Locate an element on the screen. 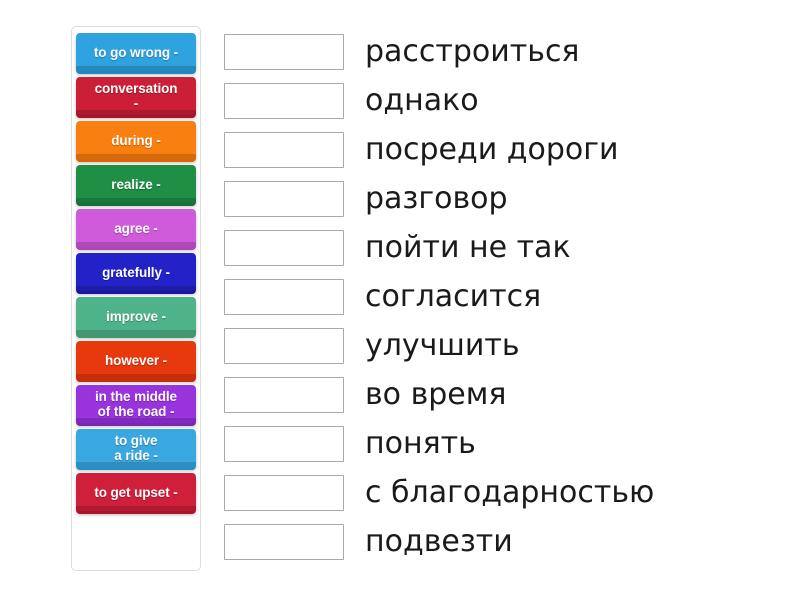  answer-row: согласится is located at coordinates (504, 296).